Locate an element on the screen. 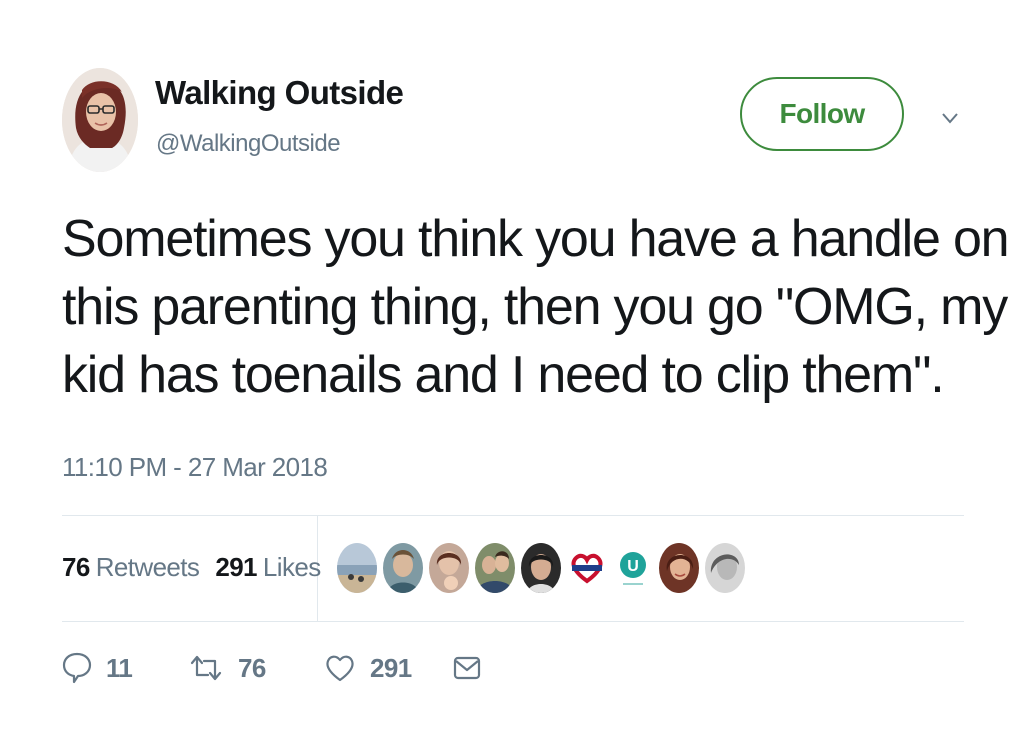  reply-count: 11 is located at coordinates (119, 667).